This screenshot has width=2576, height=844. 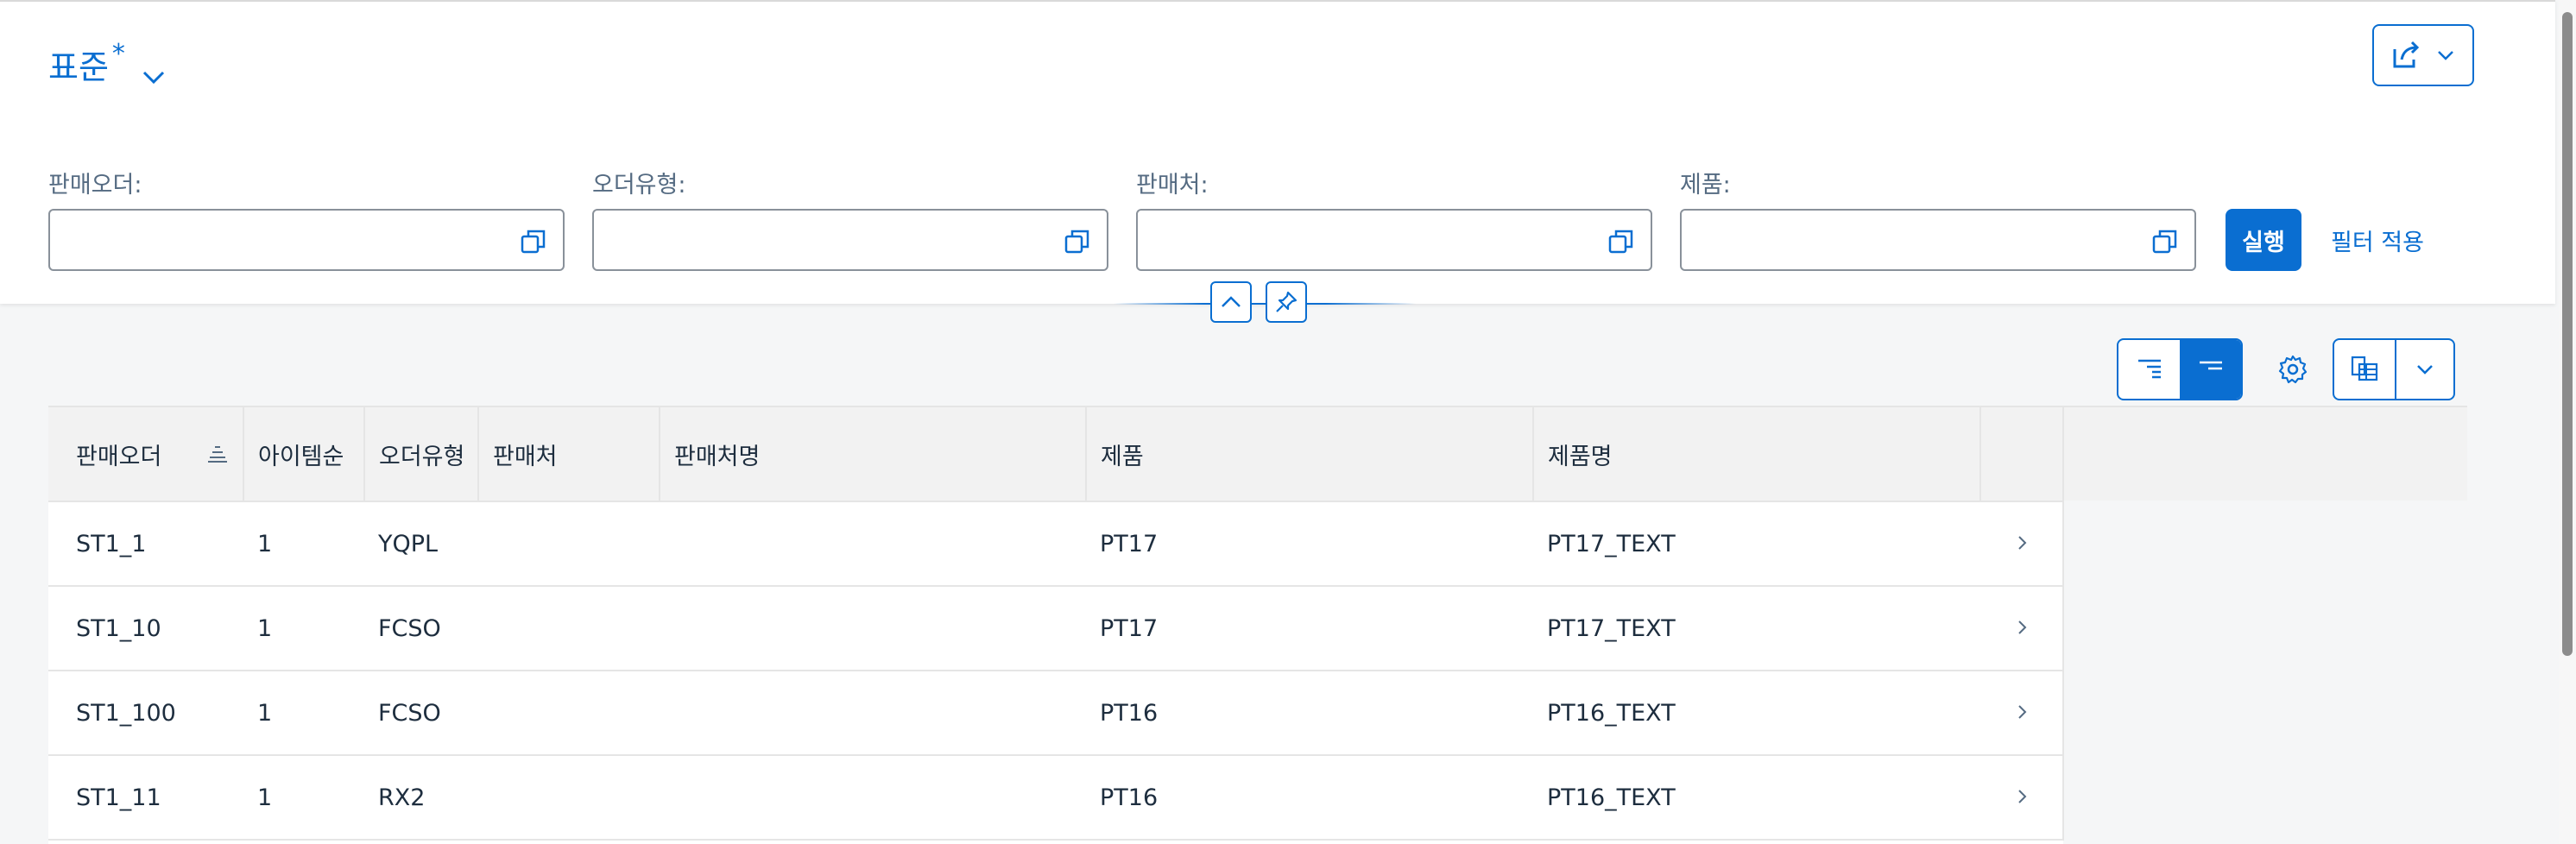 I want to click on table-settings-button, so click(x=2293, y=369).